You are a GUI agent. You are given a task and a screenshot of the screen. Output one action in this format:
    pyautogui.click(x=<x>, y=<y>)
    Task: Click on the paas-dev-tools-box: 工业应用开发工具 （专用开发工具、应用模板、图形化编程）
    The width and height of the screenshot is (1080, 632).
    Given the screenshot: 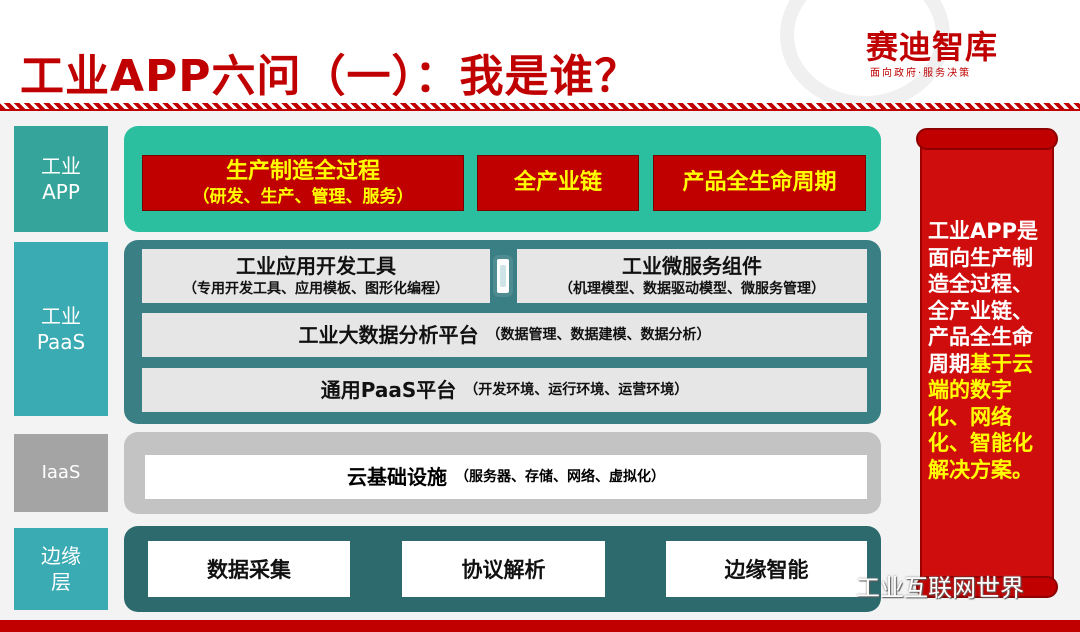 What is the action you would take?
    pyautogui.click(x=316, y=276)
    